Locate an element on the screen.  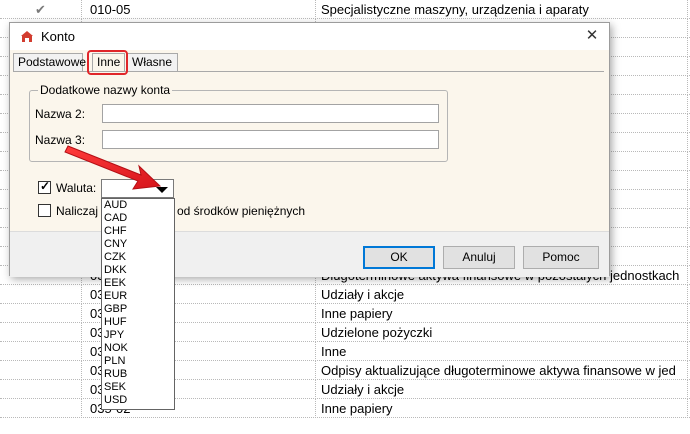
close-icon: ✕ is located at coordinates (592, 36).